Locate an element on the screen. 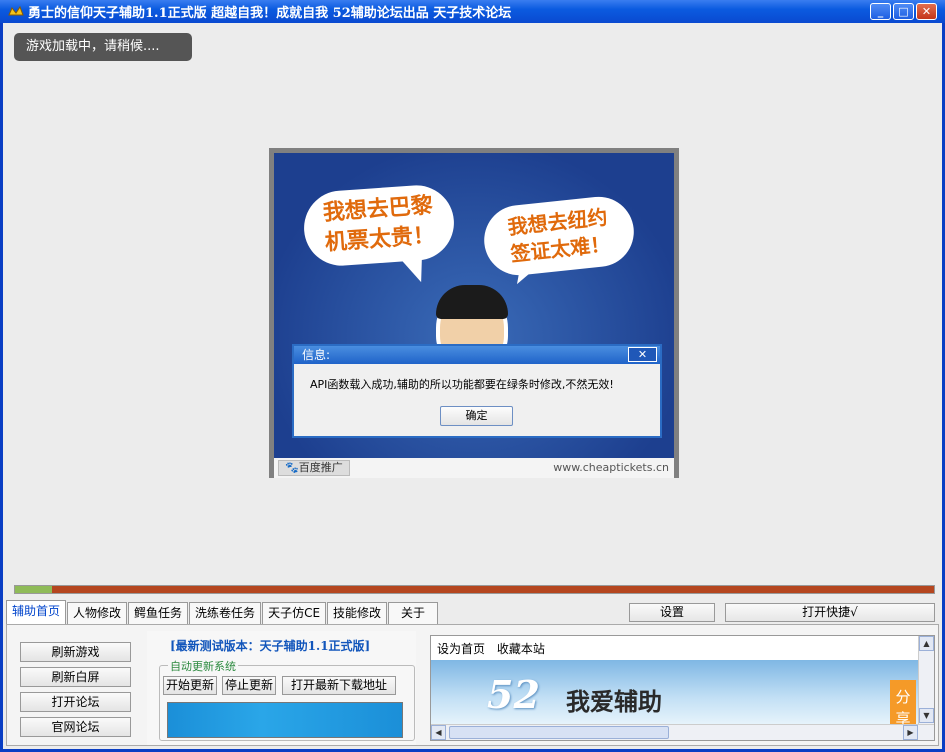 This screenshot has width=945, height=752. tab-character: 人物修改 is located at coordinates (97, 613).